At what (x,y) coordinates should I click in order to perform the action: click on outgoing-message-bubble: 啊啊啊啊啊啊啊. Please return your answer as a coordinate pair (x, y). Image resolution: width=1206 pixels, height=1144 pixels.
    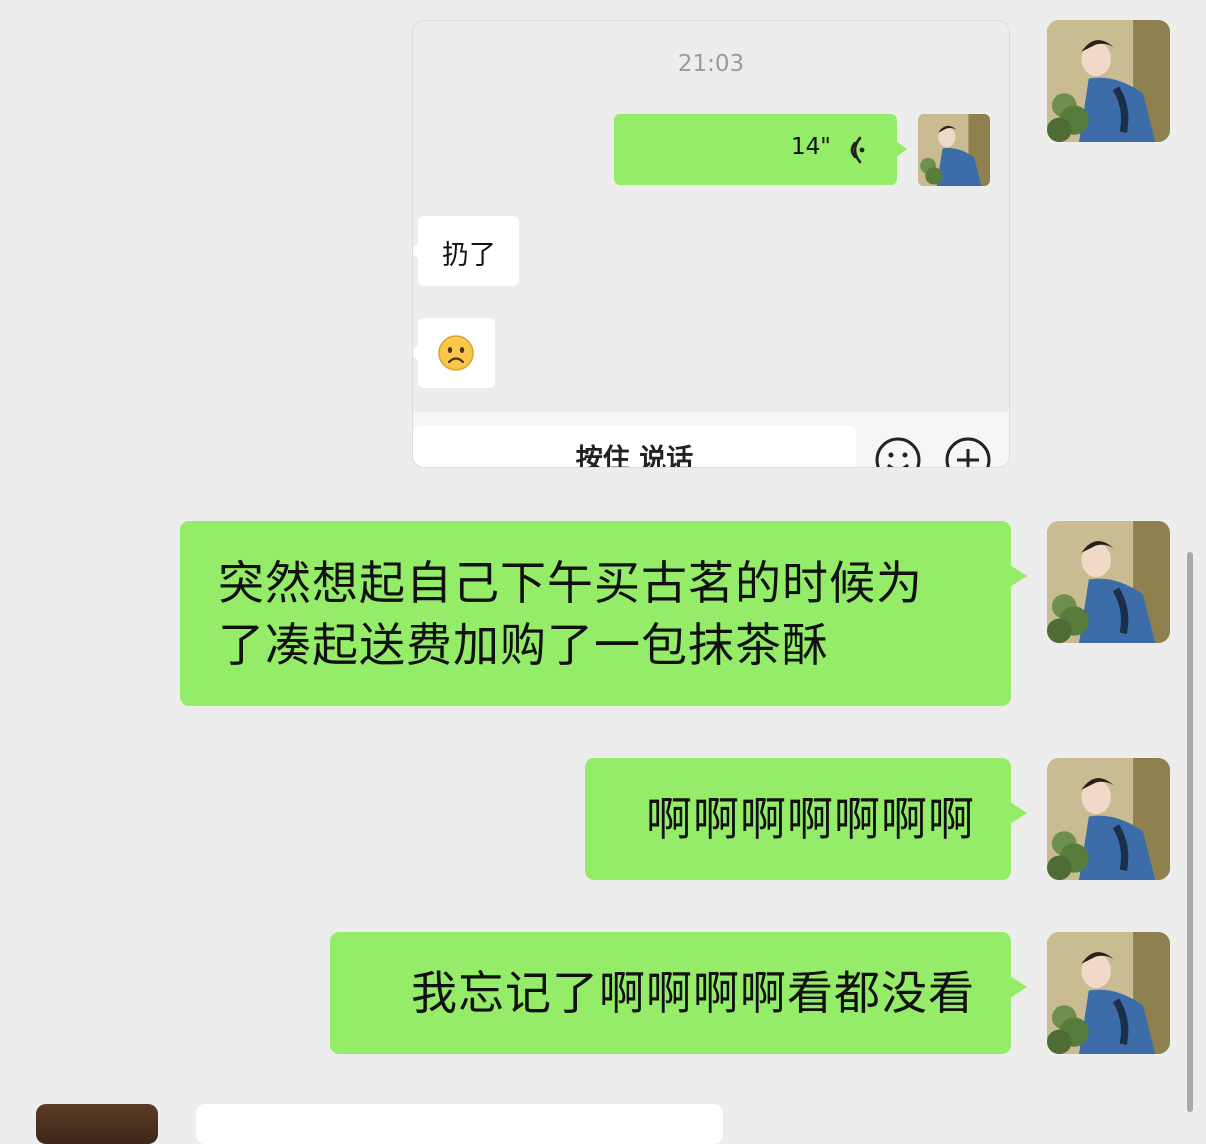
    Looking at the image, I should click on (806, 819).